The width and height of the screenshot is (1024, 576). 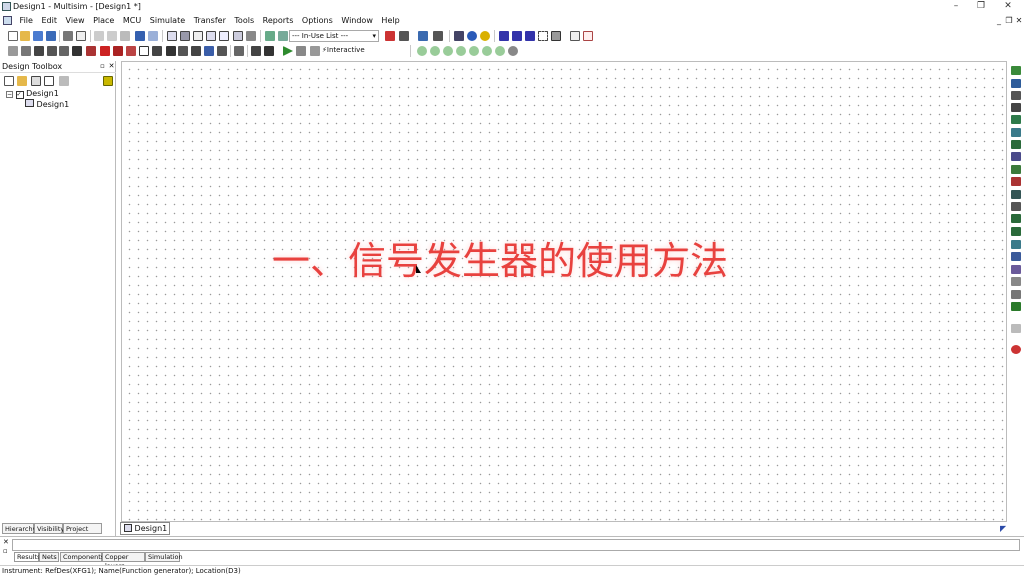 What do you see at coordinates (1016, 306) in the screenshot?
I see `ni-elvis-icon` at bounding box center [1016, 306].